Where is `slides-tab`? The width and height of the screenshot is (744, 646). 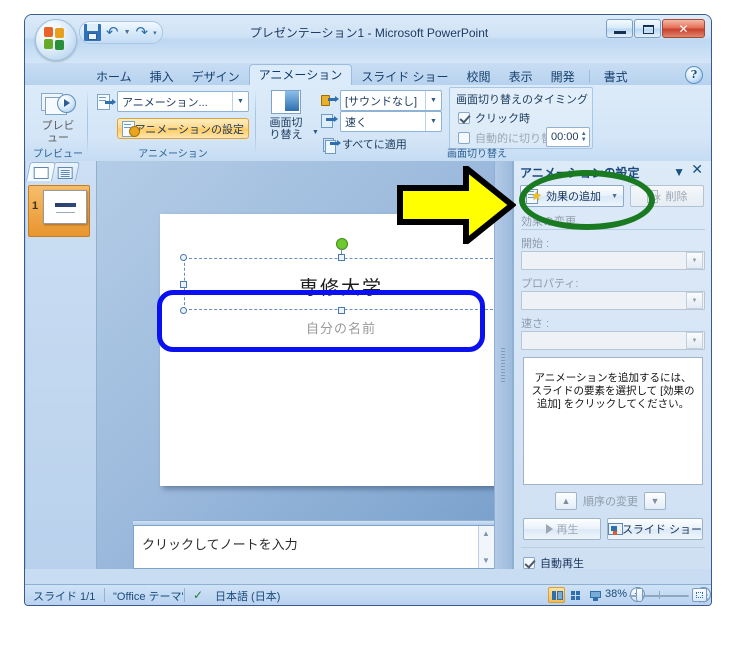
slides-tab is located at coordinates (41, 171).